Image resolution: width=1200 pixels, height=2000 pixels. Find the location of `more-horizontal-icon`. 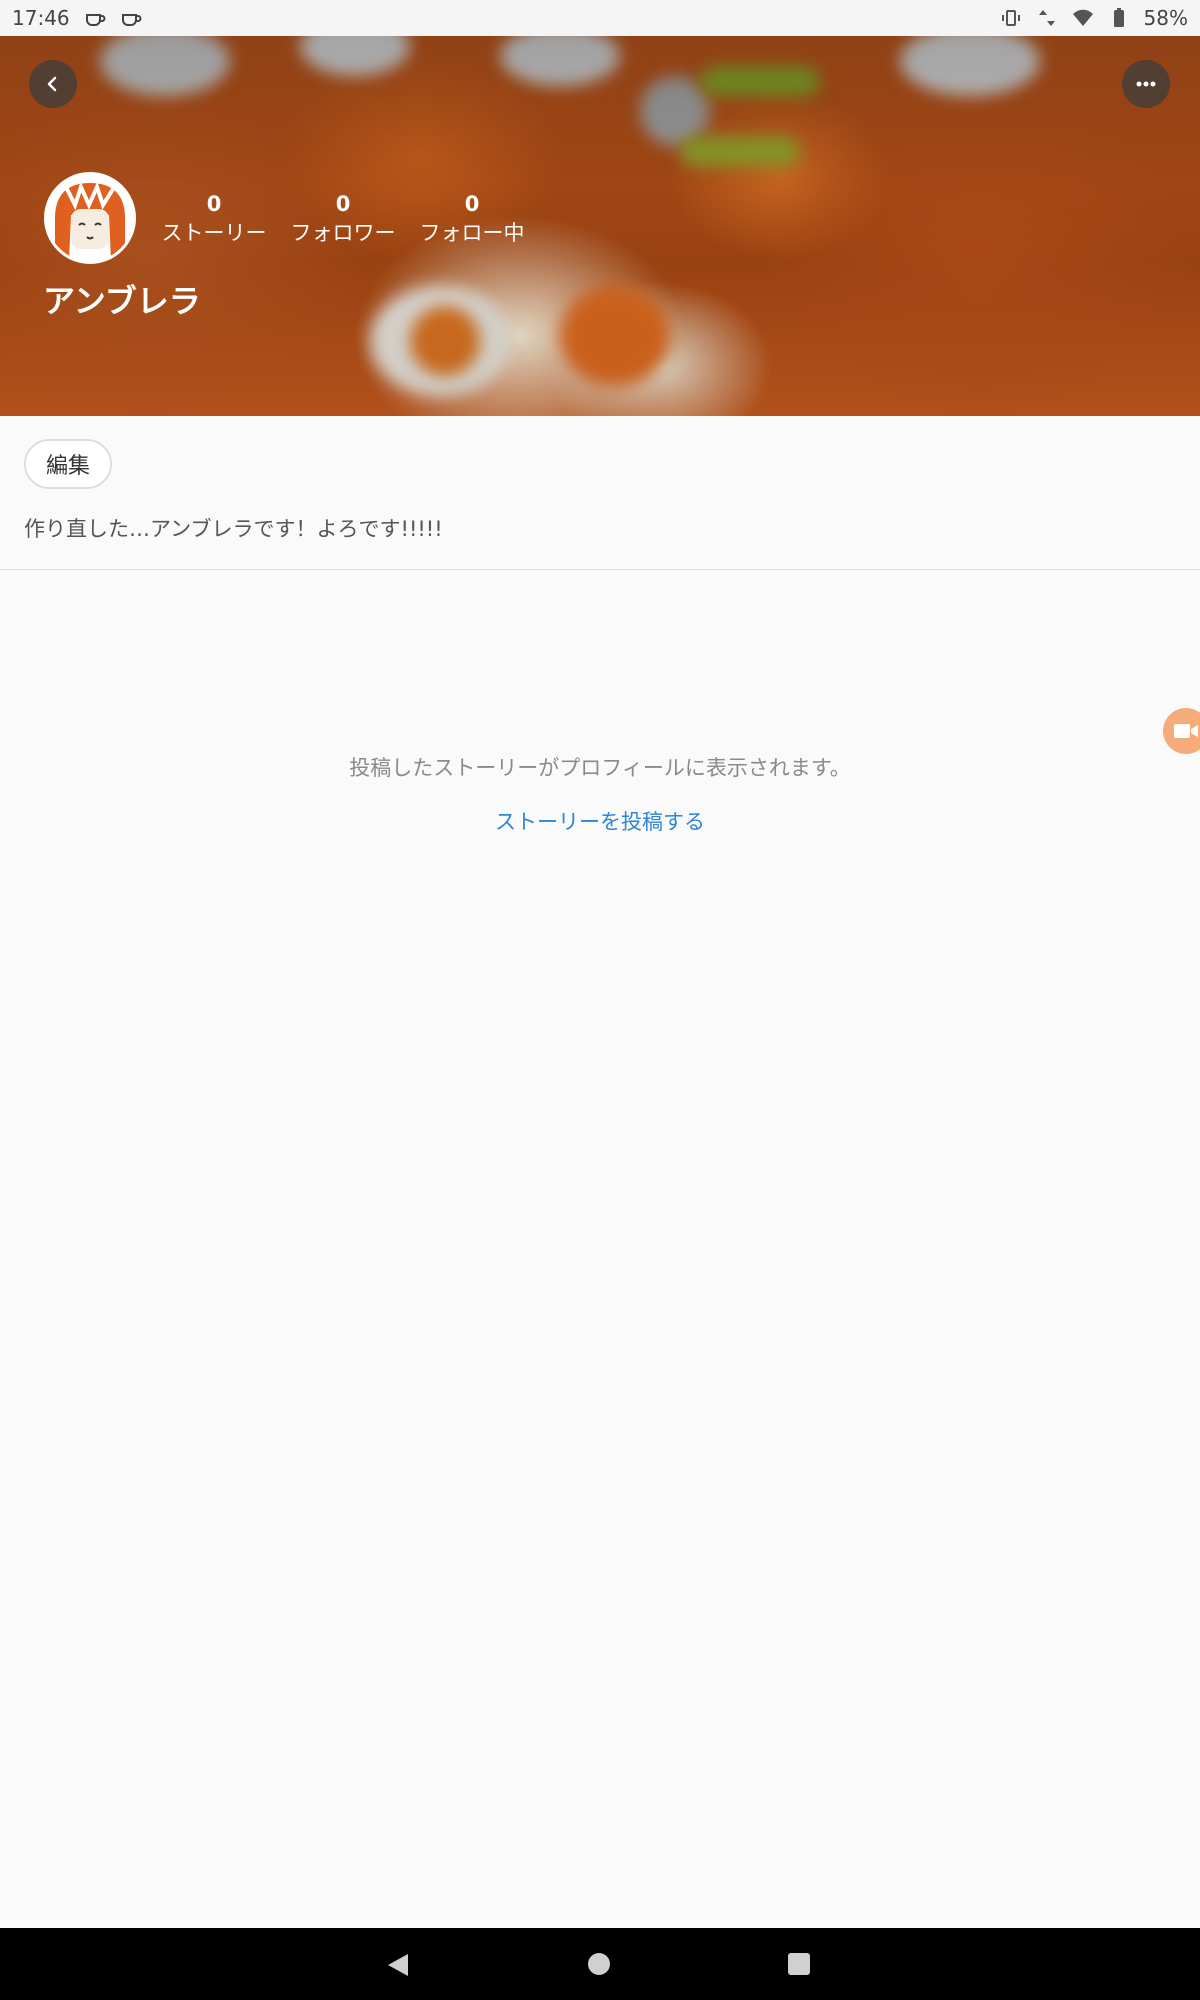

more-horizontal-icon is located at coordinates (1146, 84).